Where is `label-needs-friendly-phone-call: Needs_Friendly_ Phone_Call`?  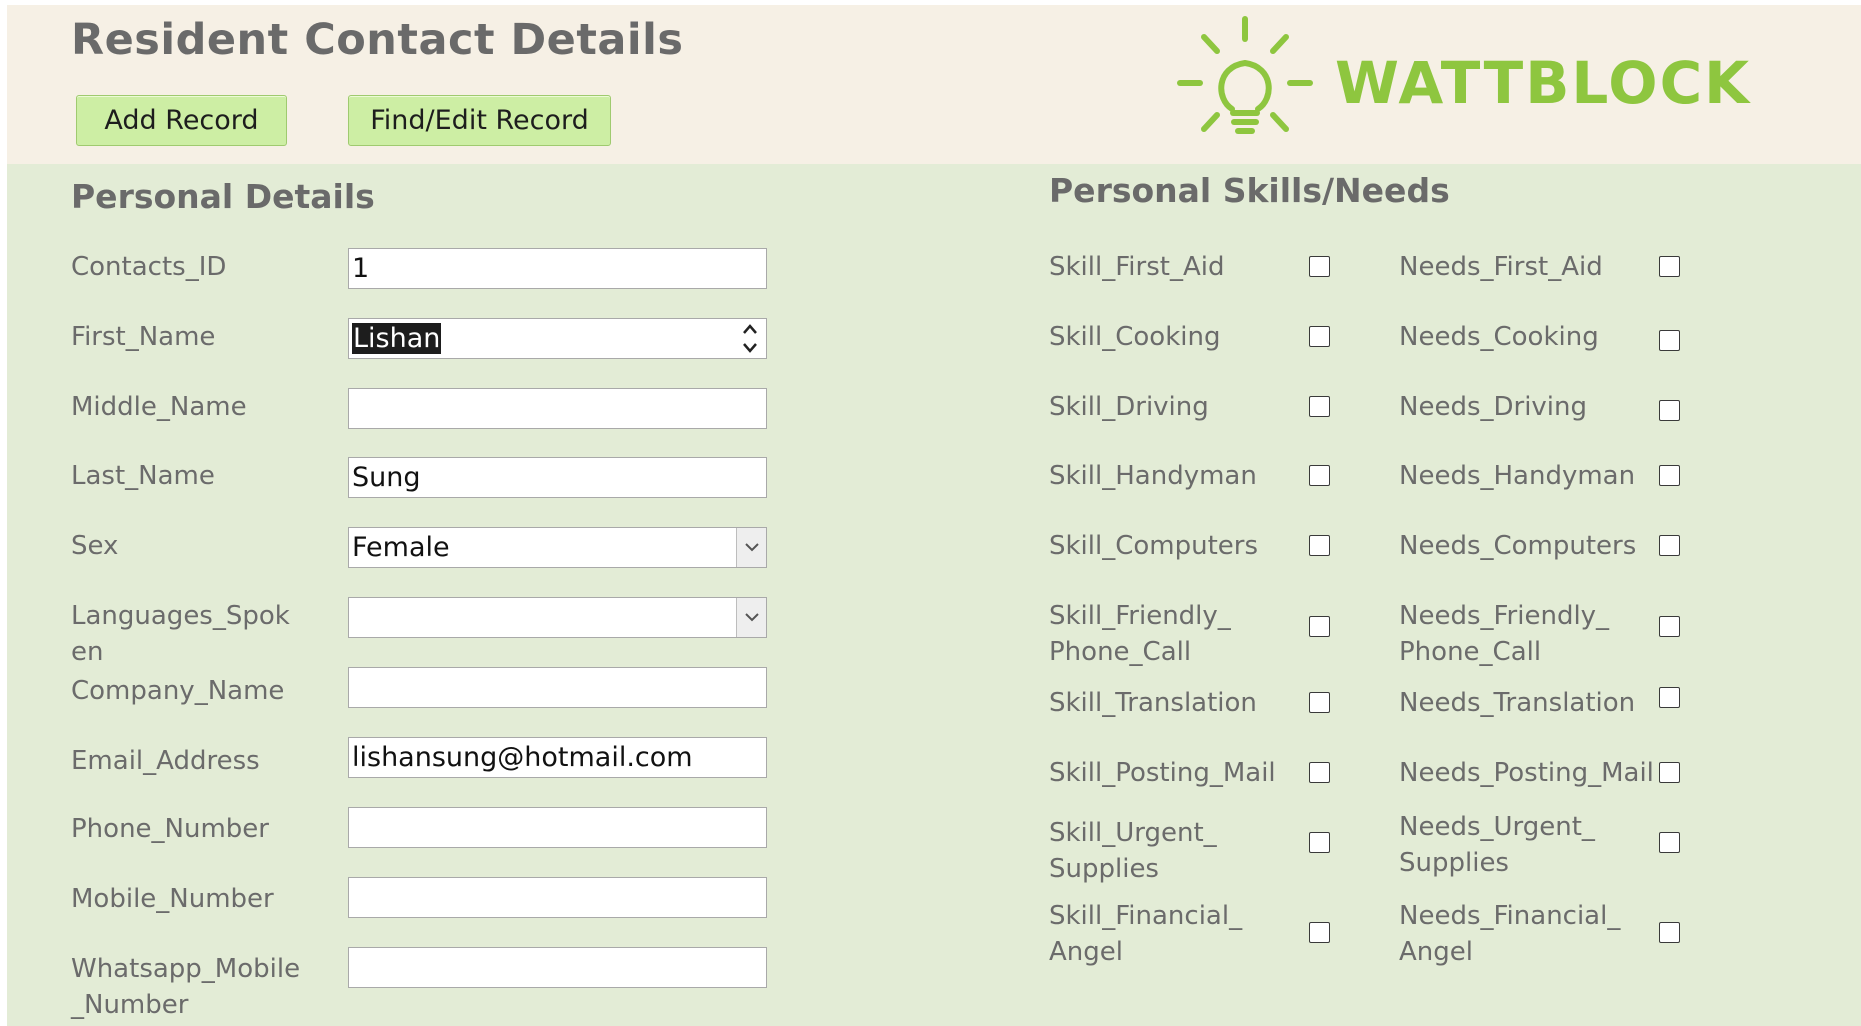 label-needs-friendly-phone-call: Needs_Friendly_ Phone_Call is located at coordinates (1504, 634).